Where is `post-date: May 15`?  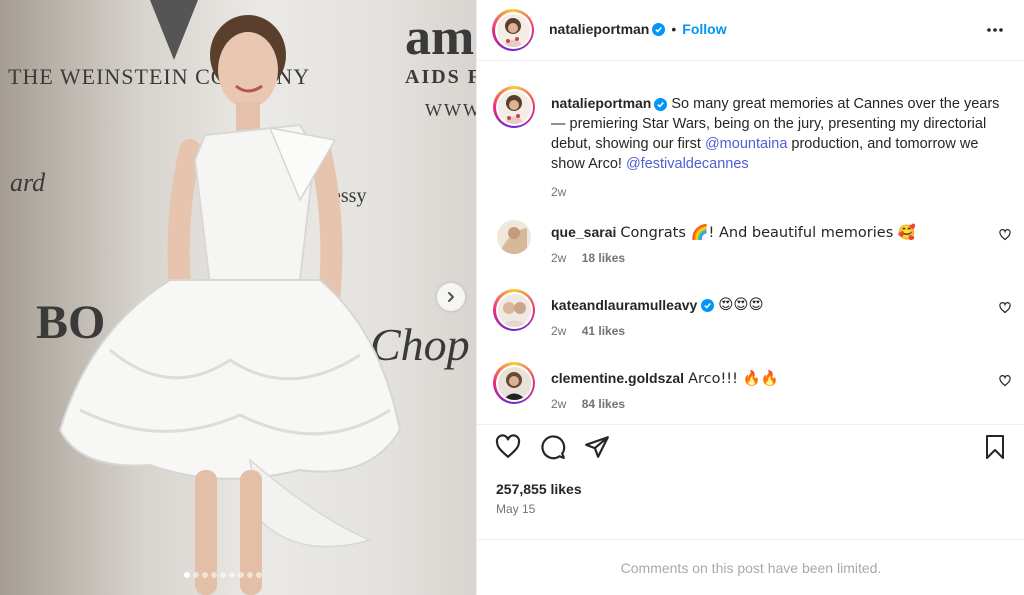 post-date: May 15 is located at coordinates (516, 509).